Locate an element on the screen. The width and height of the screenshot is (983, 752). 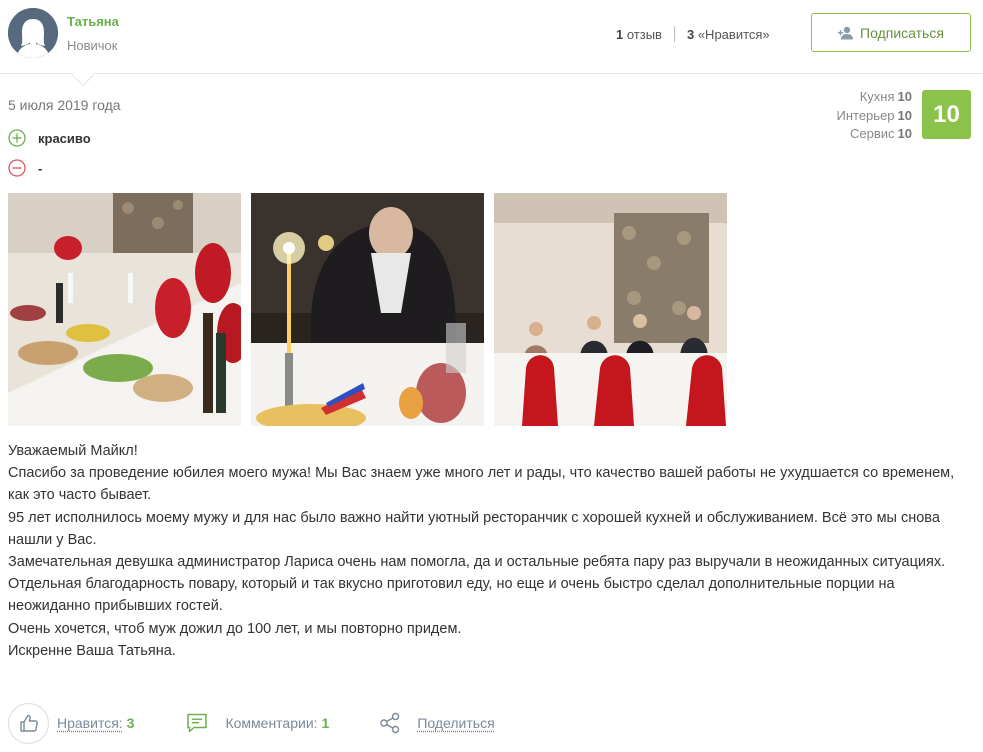
thumbs-up-icon is located at coordinates (28, 723).